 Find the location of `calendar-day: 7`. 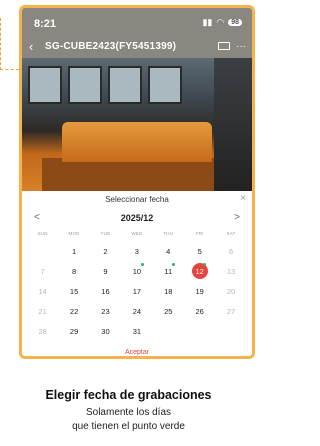

calendar-day: 7 is located at coordinates (42, 271).